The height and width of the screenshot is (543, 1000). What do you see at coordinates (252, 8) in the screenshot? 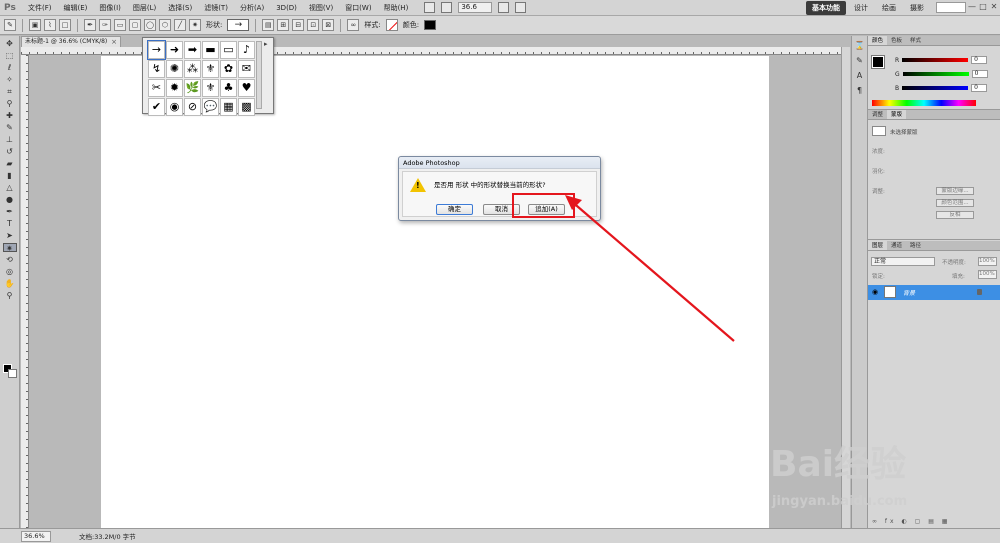
I see `menu-analysis: 分析(A)` at bounding box center [252, 8].